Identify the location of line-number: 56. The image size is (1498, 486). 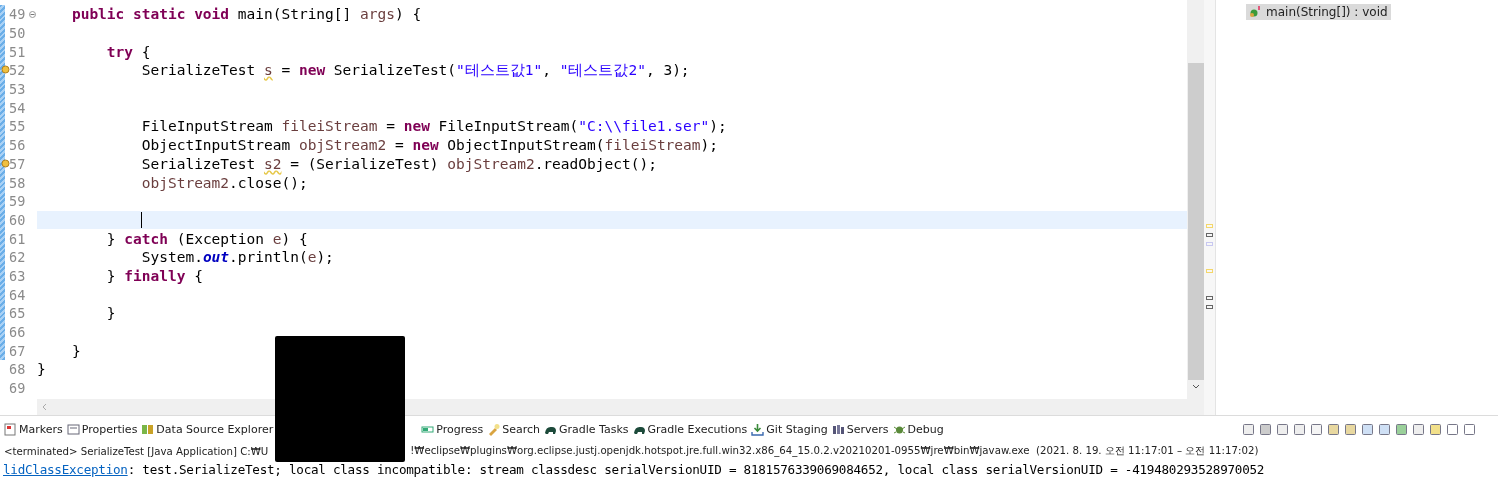
(18, 145).